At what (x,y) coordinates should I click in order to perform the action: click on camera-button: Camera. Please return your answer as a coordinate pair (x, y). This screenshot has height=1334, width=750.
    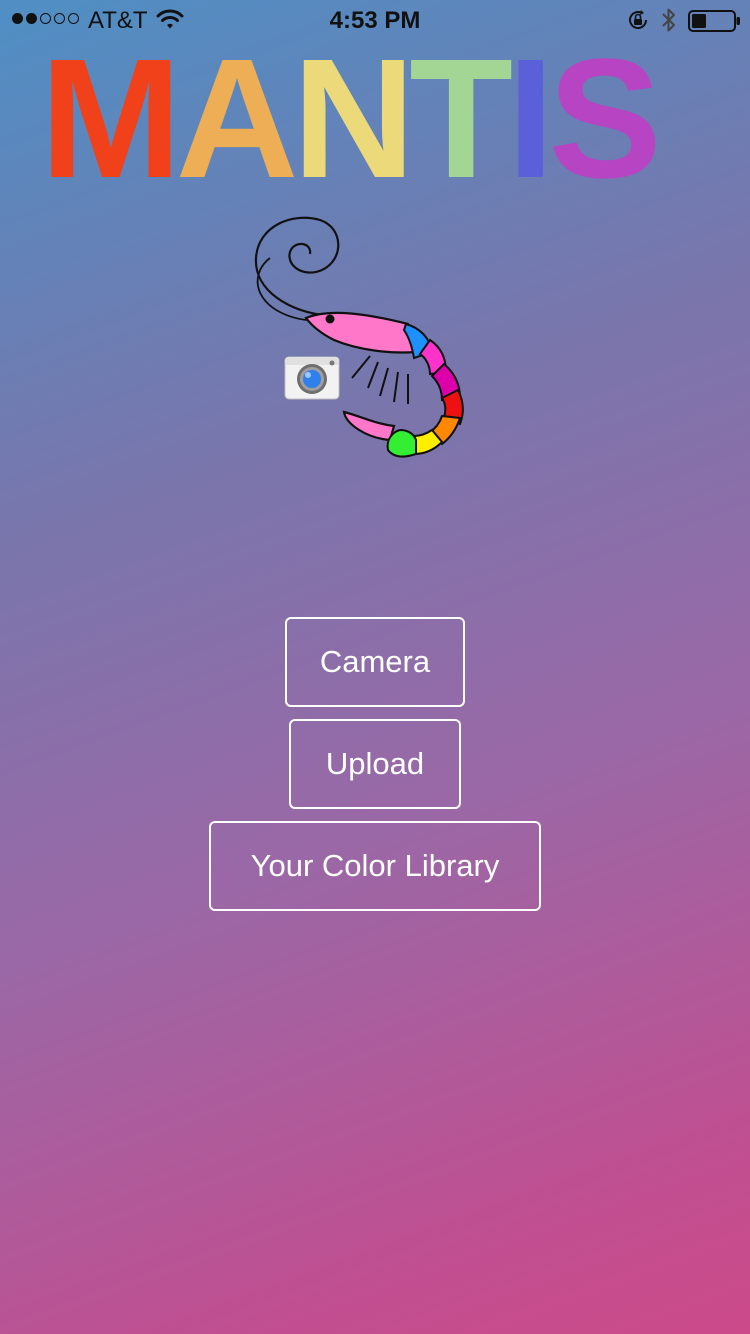
    Looking at the image, I should click on (375, 662).